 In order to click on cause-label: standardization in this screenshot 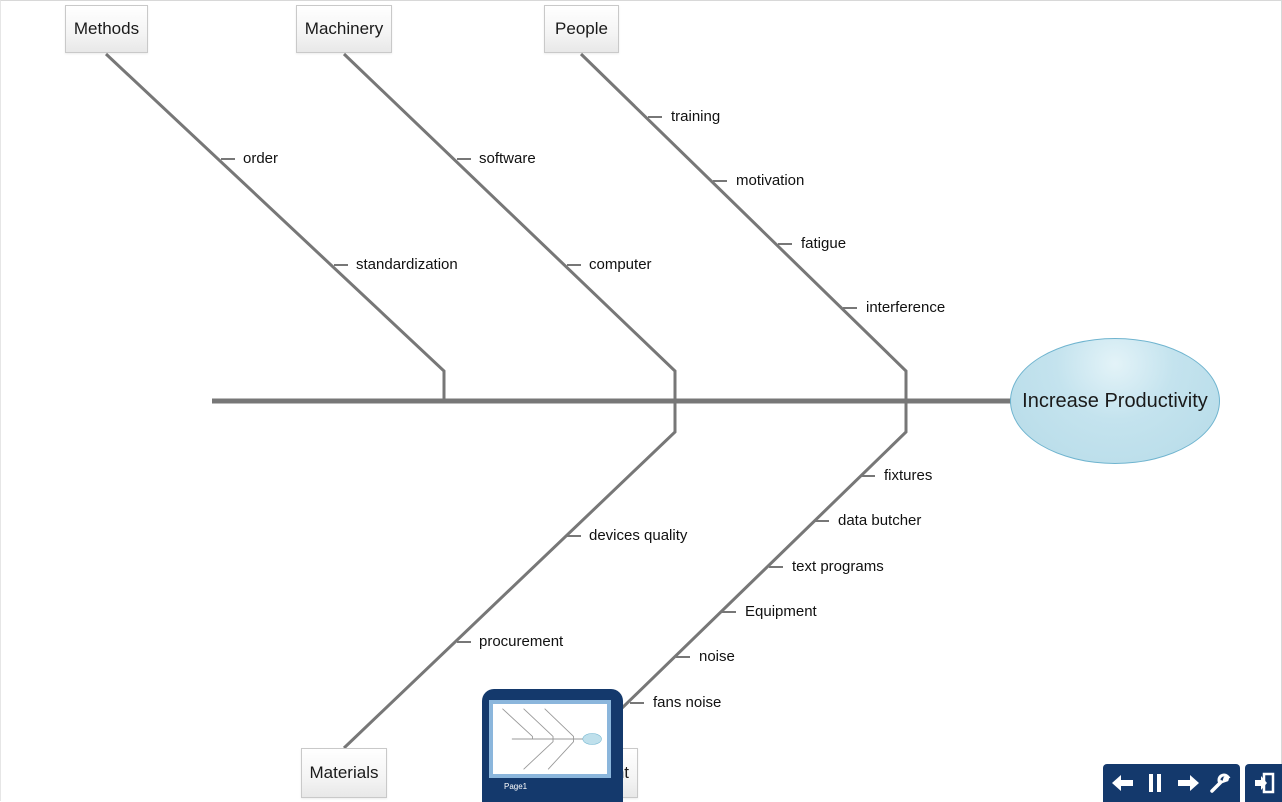, I will do `click(407, 264)`.